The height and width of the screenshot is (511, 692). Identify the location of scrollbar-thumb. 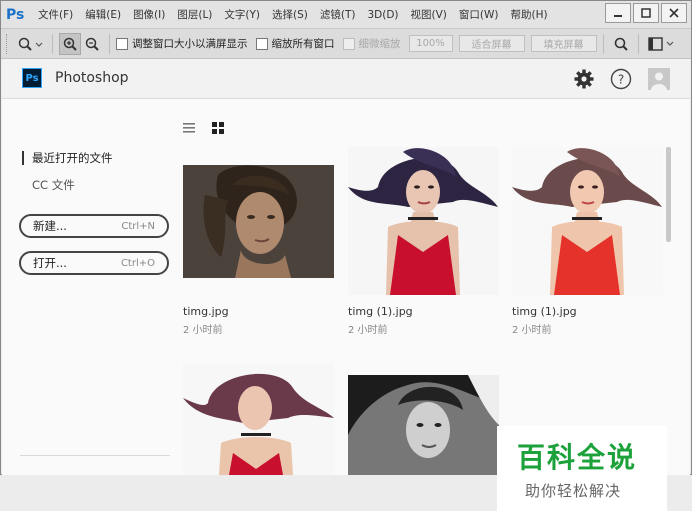
(668, 194).